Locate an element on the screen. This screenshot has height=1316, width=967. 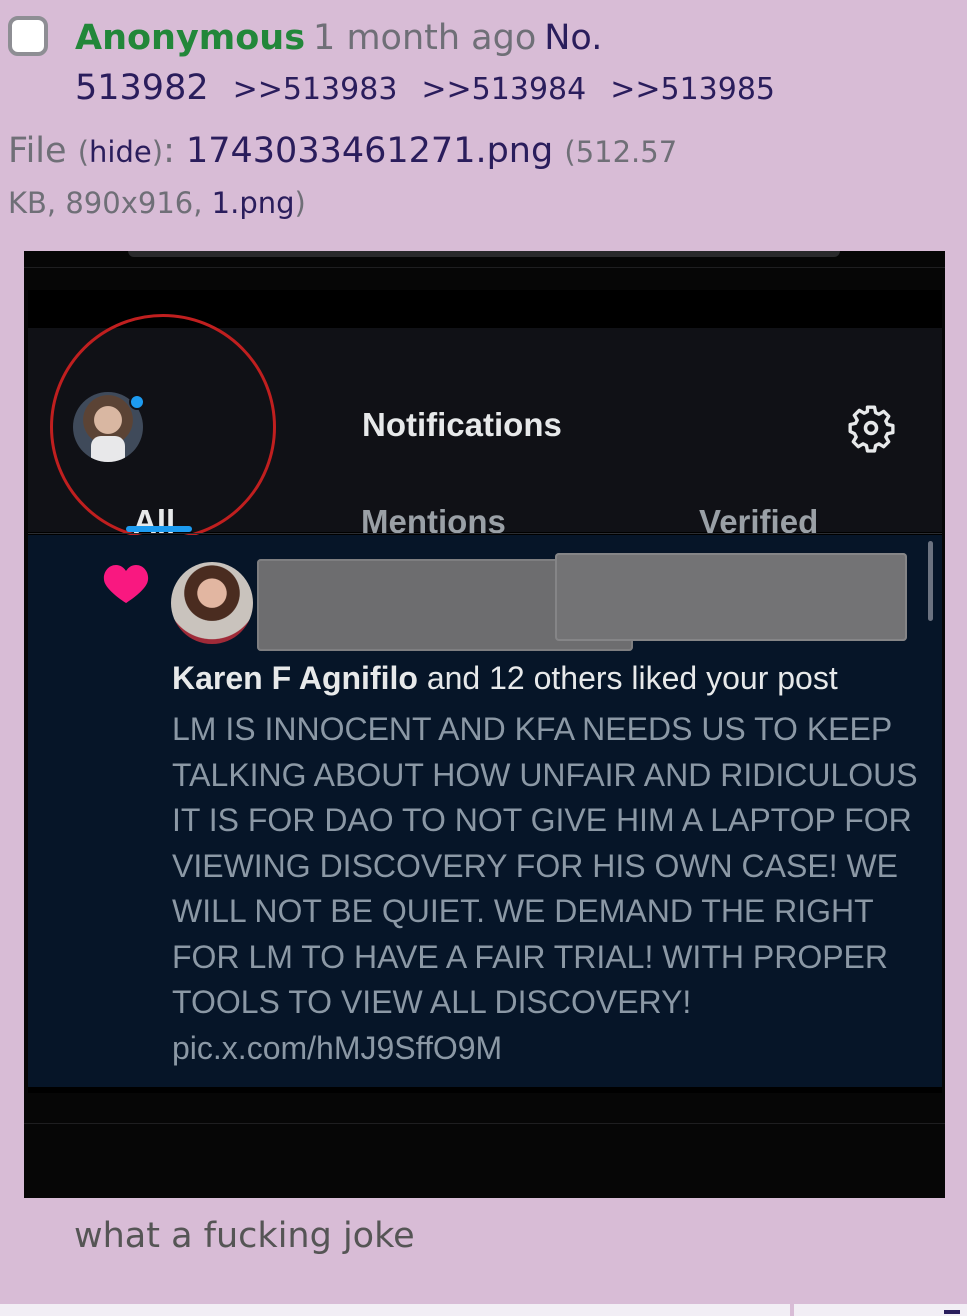
file-dimensions: 890x916 is located at coordinates (129, 203).